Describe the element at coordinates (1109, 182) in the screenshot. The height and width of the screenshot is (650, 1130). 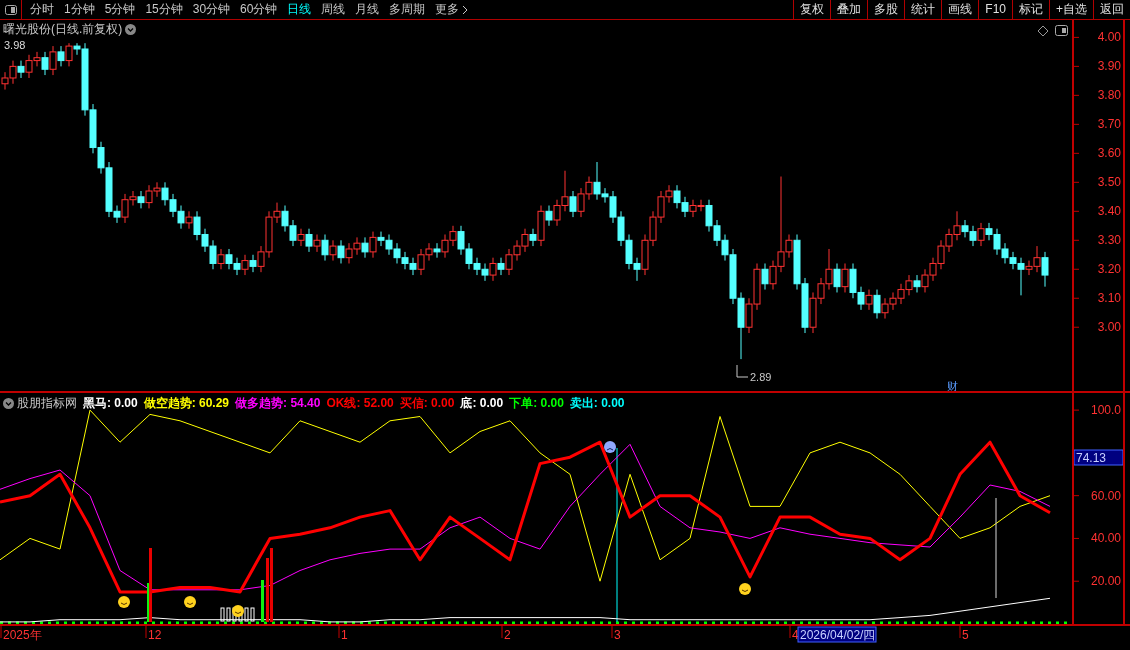
I see `price-axis-label: 3.50` at that location.